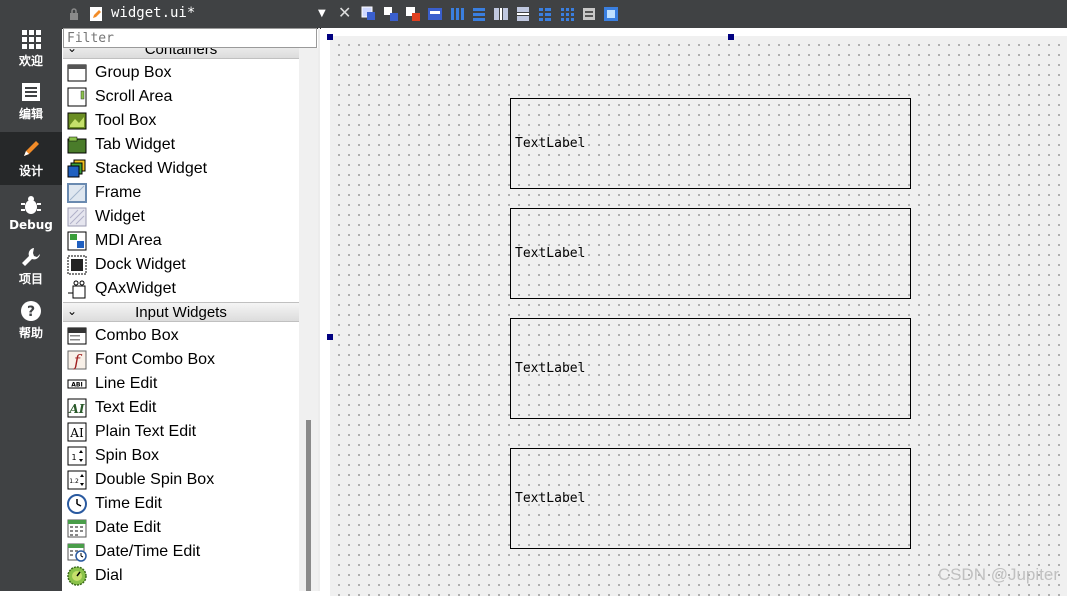 The height and width of the screenshot is (596, 1067). Describe the element at coordinates (77, 265) in the screenshot. I see `dock-widget-icon` at that location.